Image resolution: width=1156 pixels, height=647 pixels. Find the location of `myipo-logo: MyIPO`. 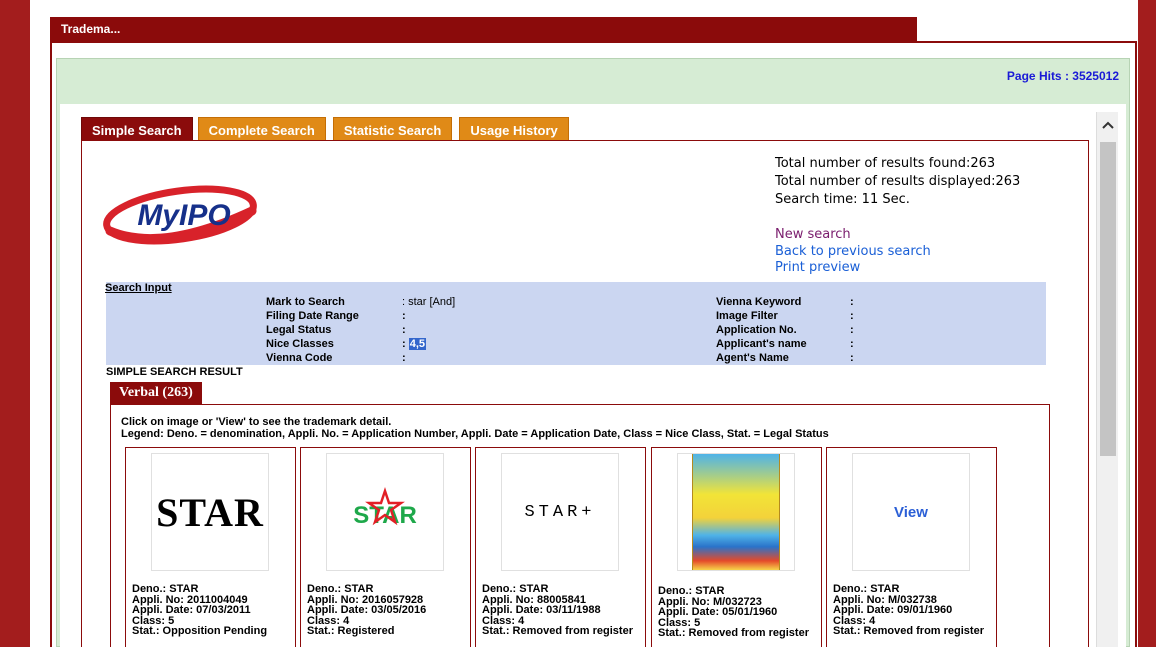

myipo-logo: MyIPO is located at coordinates (182, 217).